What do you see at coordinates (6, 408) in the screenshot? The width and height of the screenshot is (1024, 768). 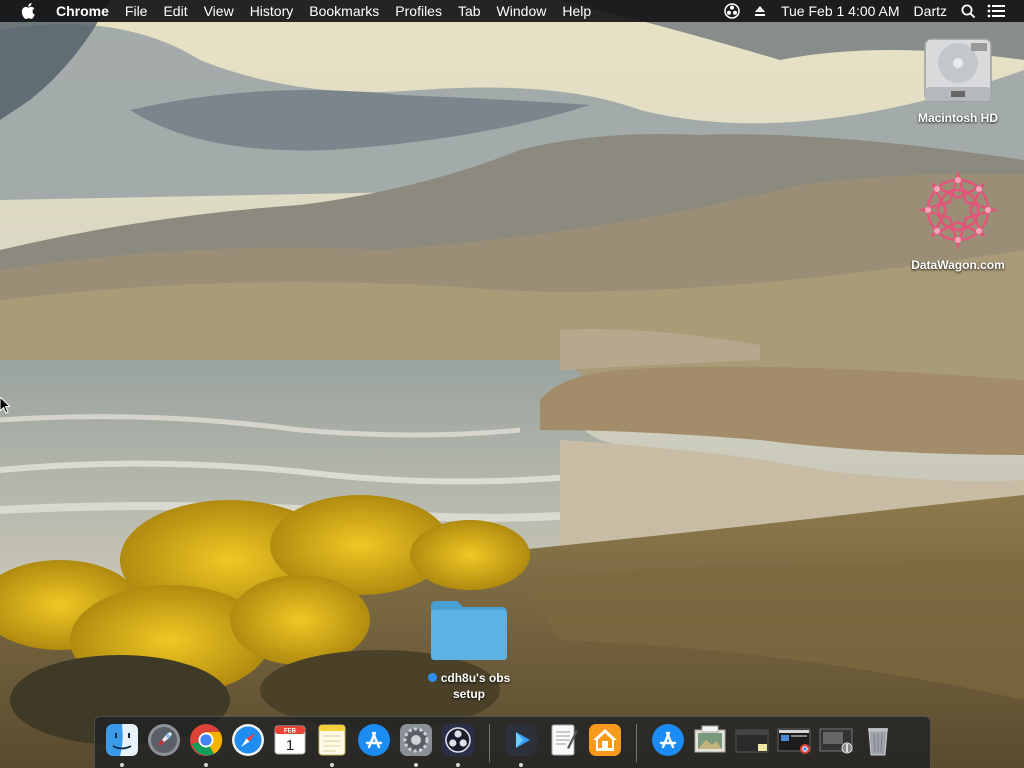 I see `mouse-pointer-icon` at bounding box center [6, 408].